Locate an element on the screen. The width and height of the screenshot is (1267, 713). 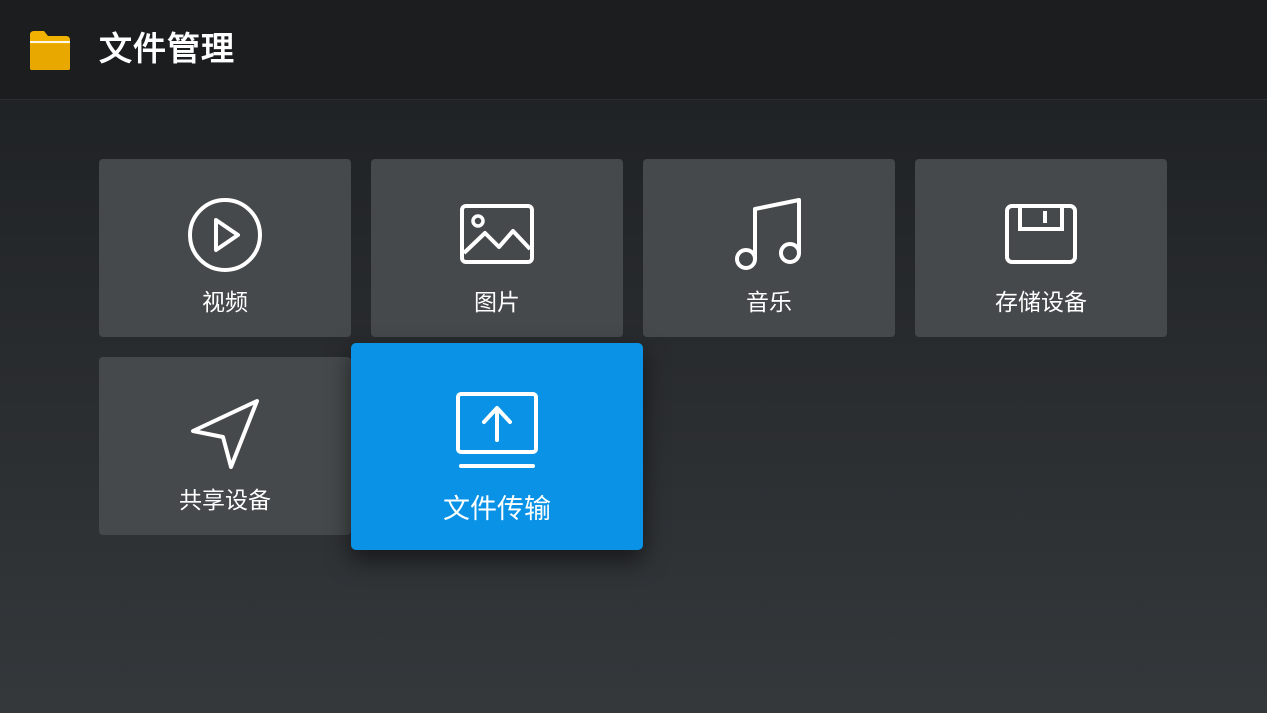
send-arrow-icon is located at coordinates (225, 433).